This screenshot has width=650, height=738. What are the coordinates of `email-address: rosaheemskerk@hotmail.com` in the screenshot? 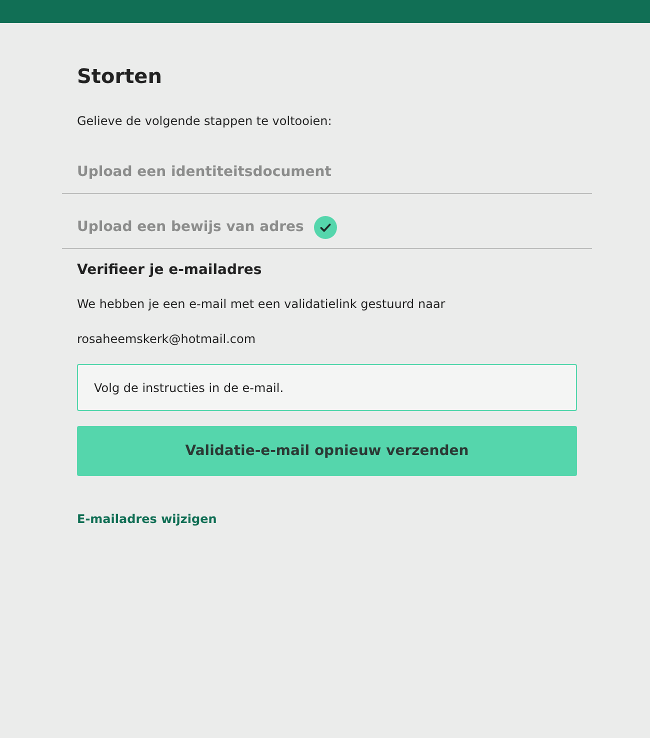 It's located at (167, 339).